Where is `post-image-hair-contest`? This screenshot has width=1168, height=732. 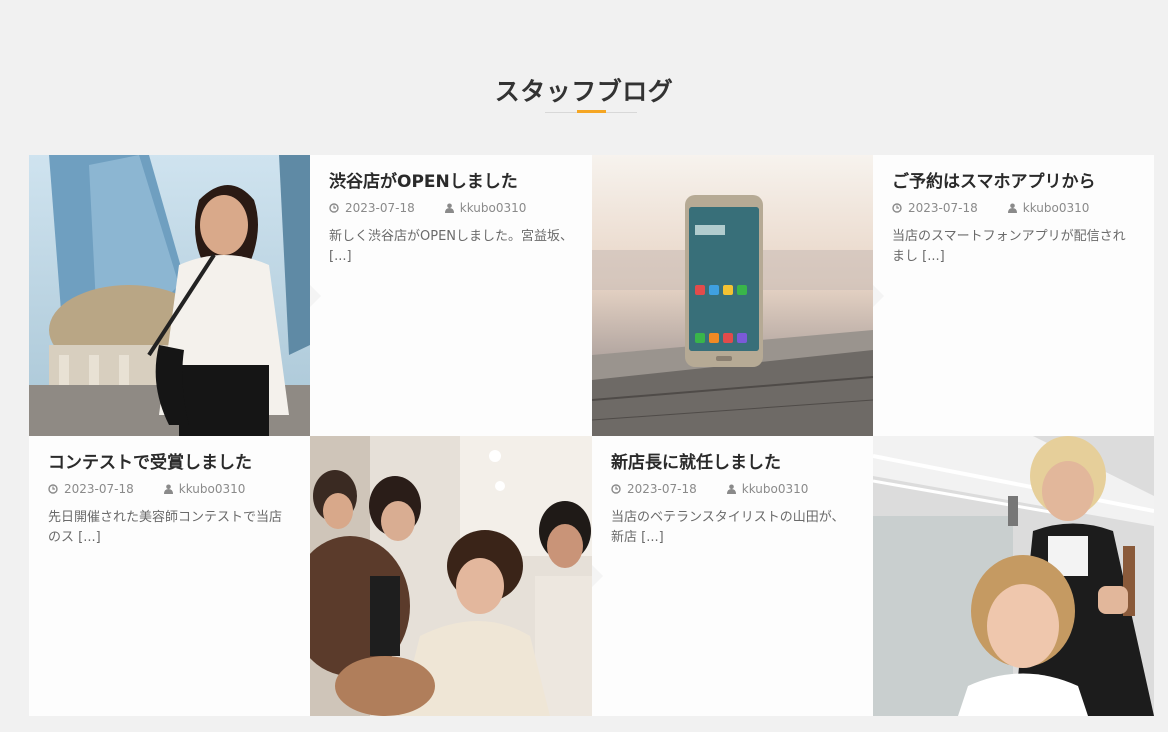 post-image-hair-contest is located at coordinates (451, 576).